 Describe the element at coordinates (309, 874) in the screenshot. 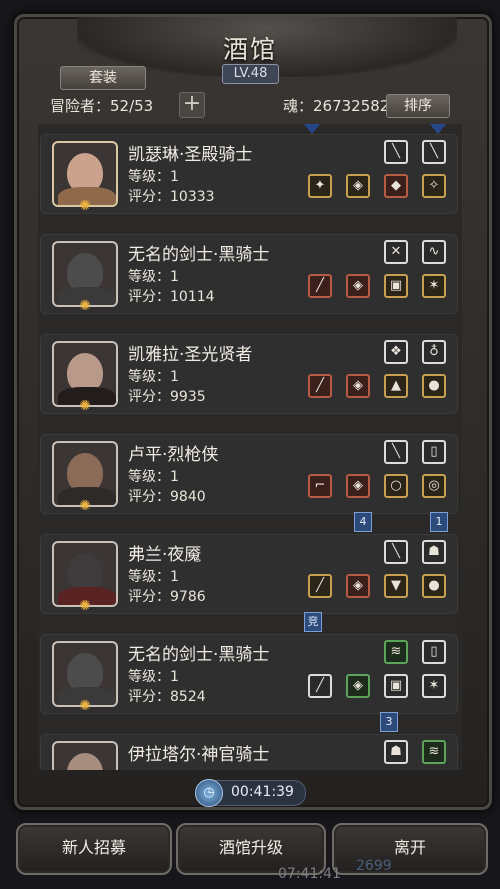

I see `status-clock: 07:41:41` at that location.